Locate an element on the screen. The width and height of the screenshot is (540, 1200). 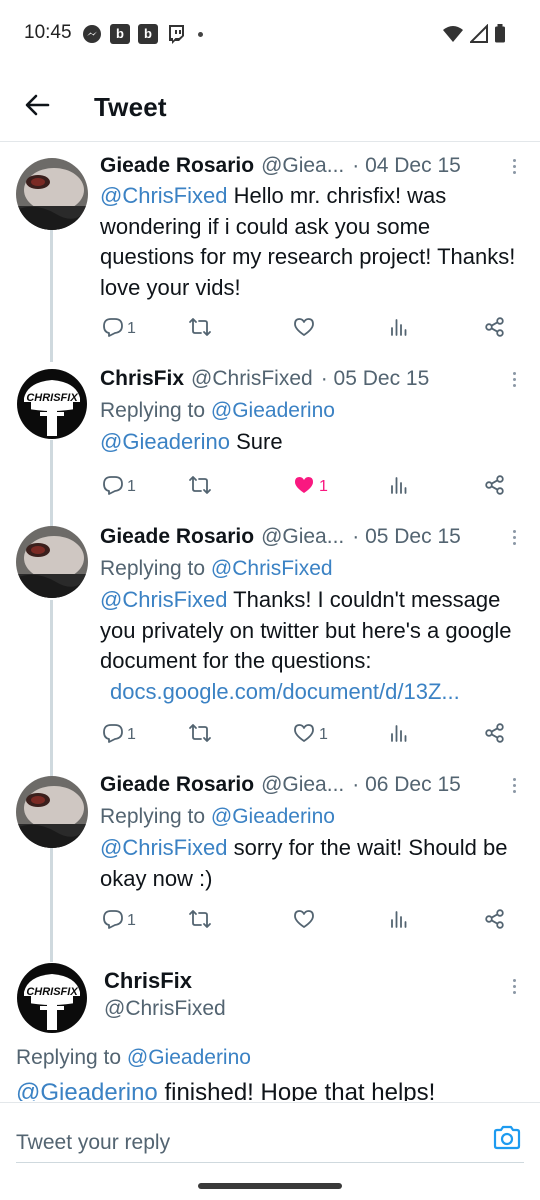
like-count: 1 is located at coordinates (323, 486).